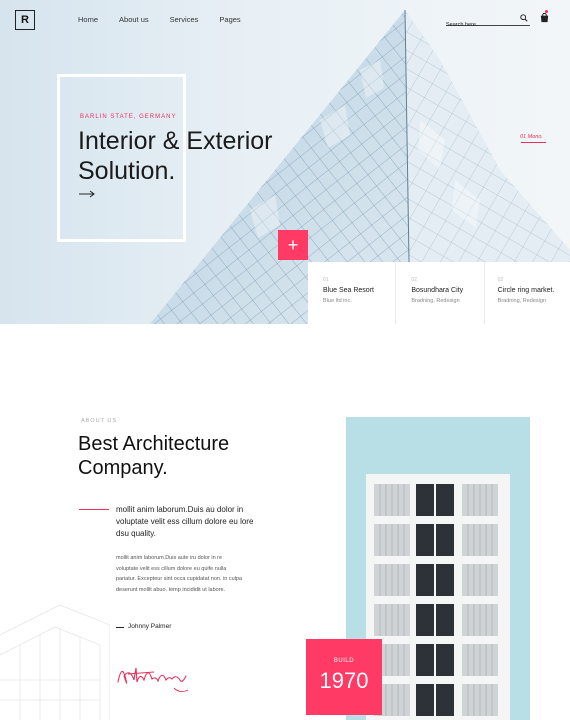  Describe the element at coordinates (531, 137) in the screenshot. I see `slide-label: 01 Mono.` at that location.